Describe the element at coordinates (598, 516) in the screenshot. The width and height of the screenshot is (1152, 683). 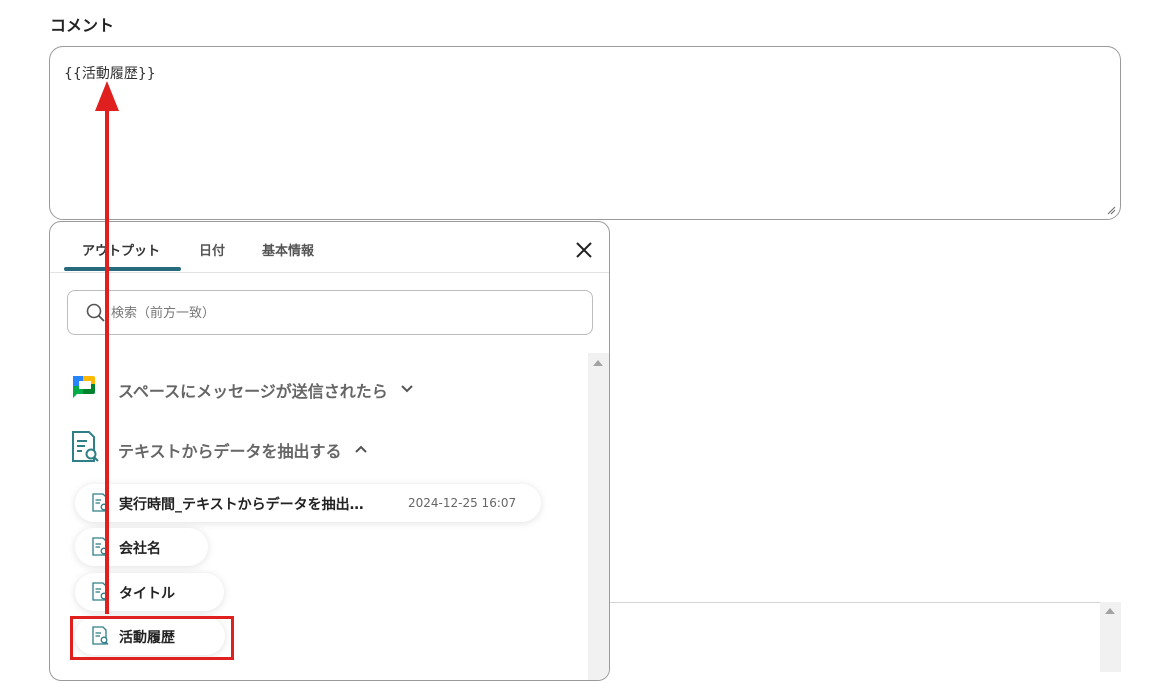
I see `popup-scrollbar` at that location.